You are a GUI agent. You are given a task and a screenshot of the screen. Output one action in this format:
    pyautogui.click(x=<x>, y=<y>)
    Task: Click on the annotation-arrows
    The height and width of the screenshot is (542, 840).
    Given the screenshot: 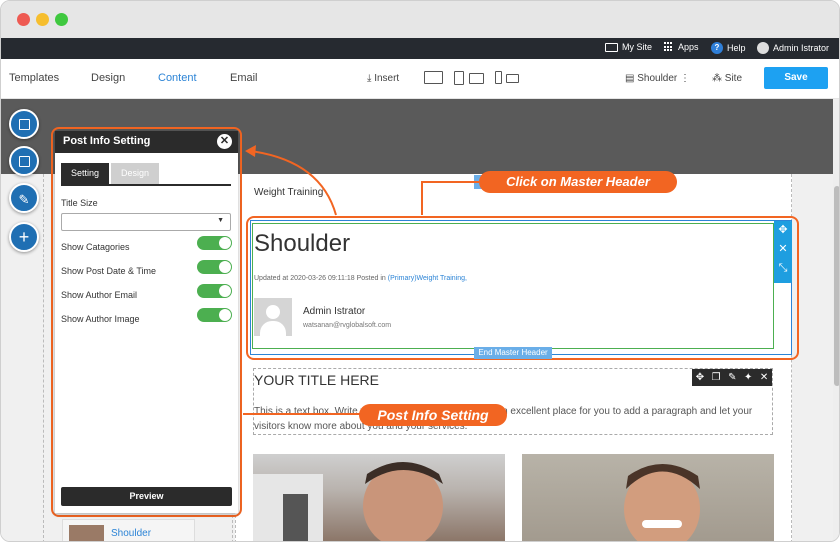 What is the action you would take?
    pyautogui.click(x=361, y=280)
    